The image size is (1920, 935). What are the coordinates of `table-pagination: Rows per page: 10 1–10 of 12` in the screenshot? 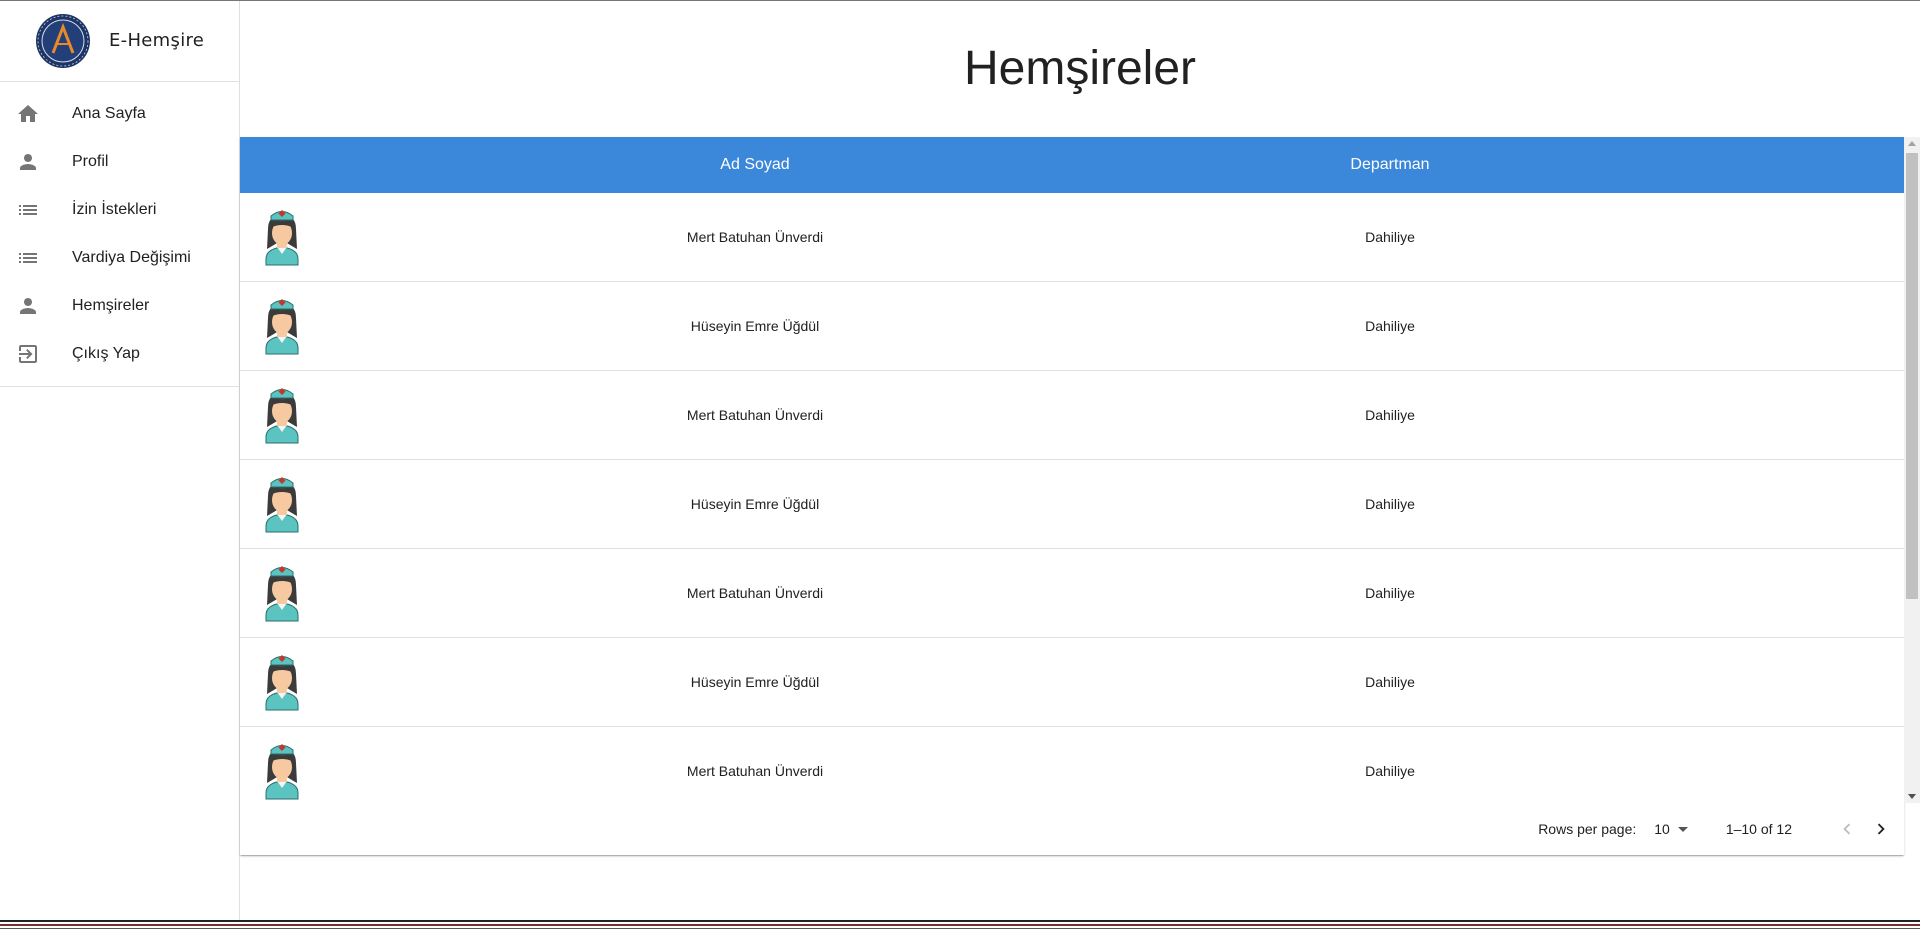 It's located at (1072, 829).